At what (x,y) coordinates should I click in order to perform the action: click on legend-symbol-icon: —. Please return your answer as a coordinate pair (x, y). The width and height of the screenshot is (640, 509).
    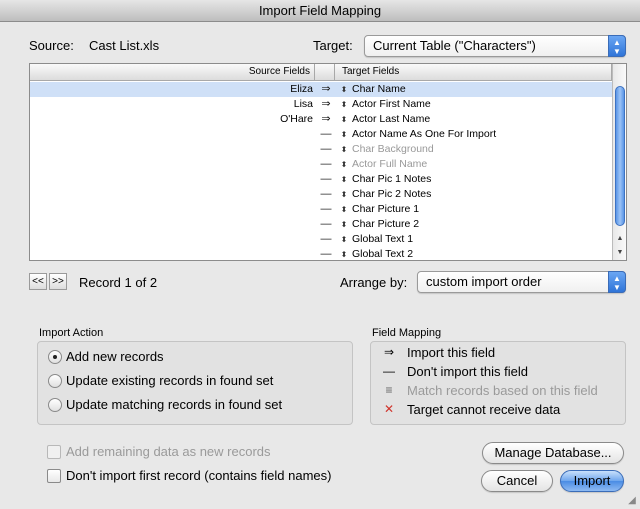
    Looking at the image, I should click on (389, 371).